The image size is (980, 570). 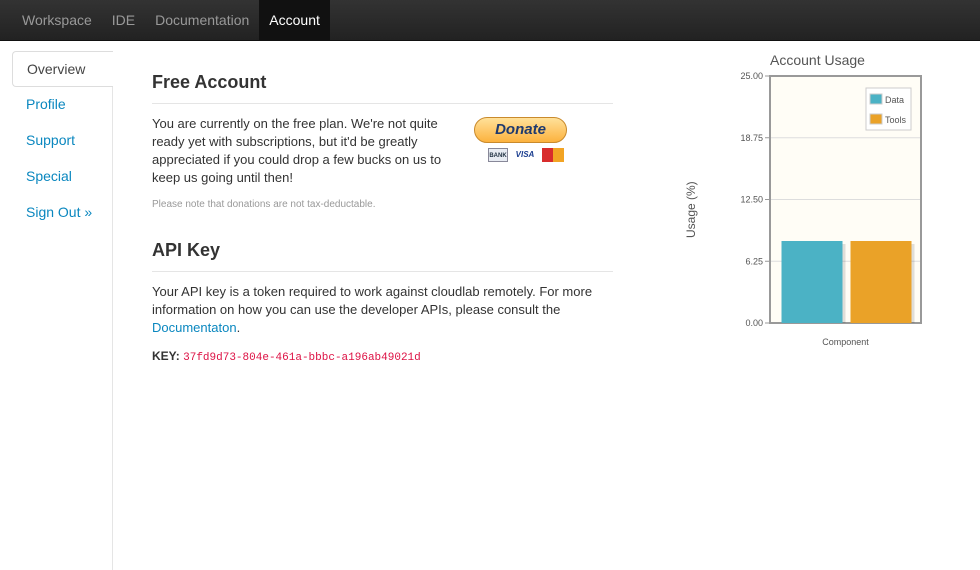 What do you see at coordinates (817, 60) in the screenshot?
I see `chart-title: Account Usage` at bounding box center [817, 60].